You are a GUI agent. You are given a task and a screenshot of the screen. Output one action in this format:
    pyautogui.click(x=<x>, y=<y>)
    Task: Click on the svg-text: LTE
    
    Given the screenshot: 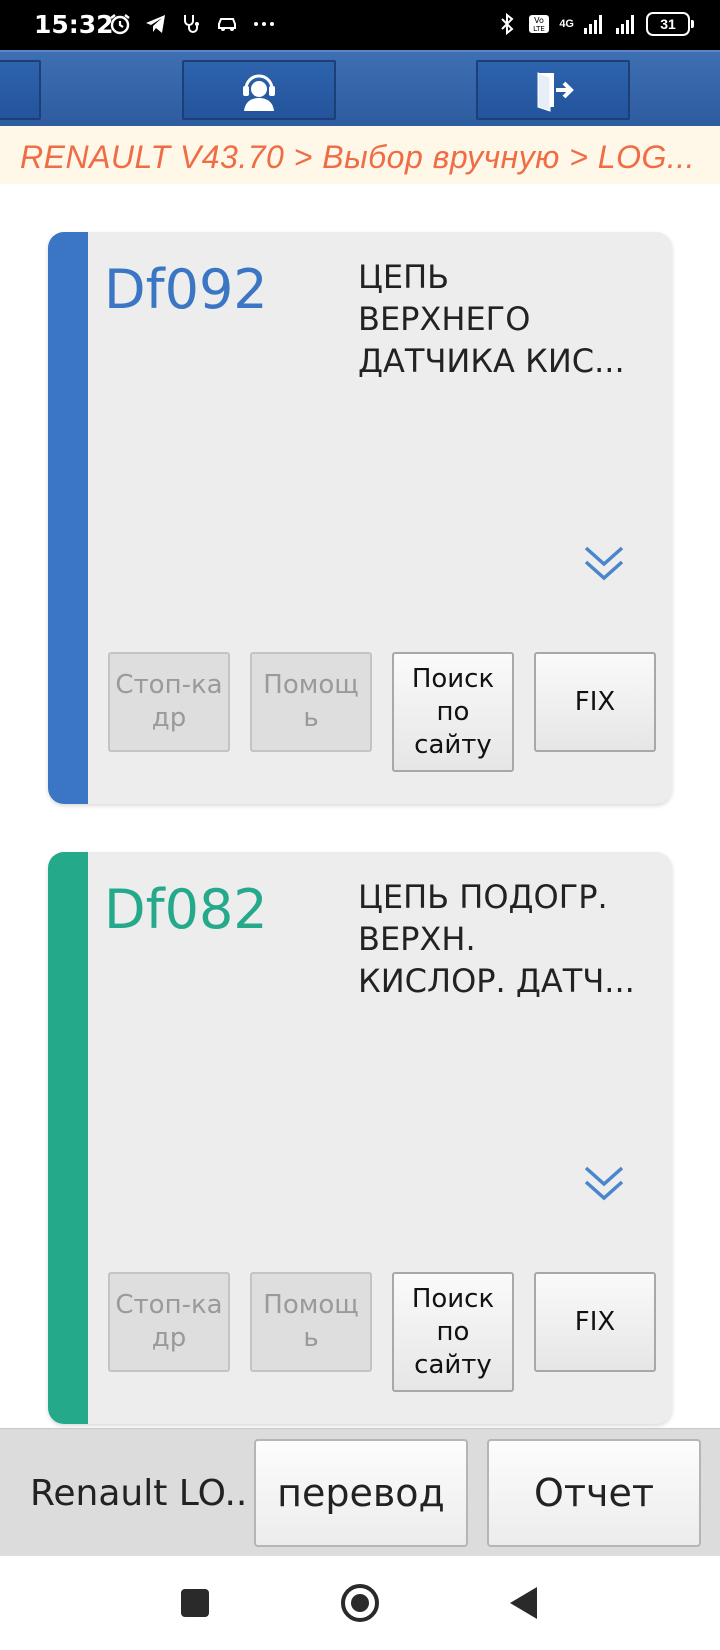 What is the action you would take?
    pyautogui.click(x=539, y=29)
    